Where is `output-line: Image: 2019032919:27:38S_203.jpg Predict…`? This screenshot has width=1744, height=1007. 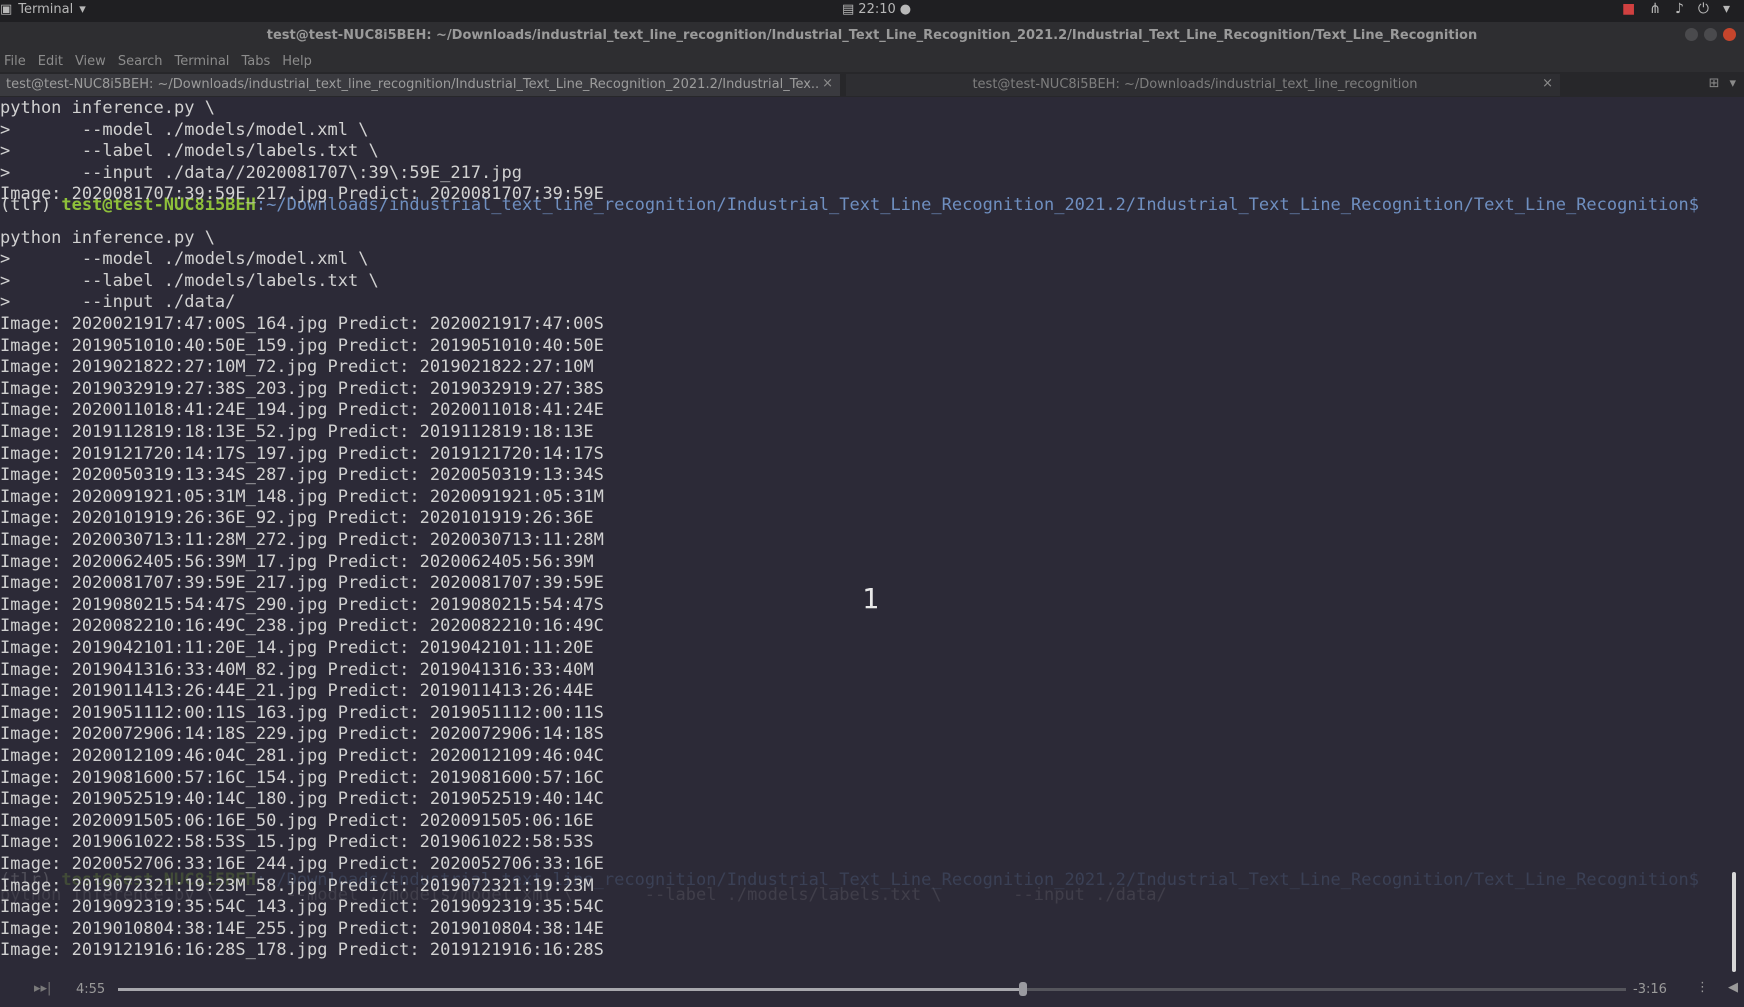
output-line: Image: 2019032919:27:38S_203.jpg Predict… is located at coordinates (302, 388).